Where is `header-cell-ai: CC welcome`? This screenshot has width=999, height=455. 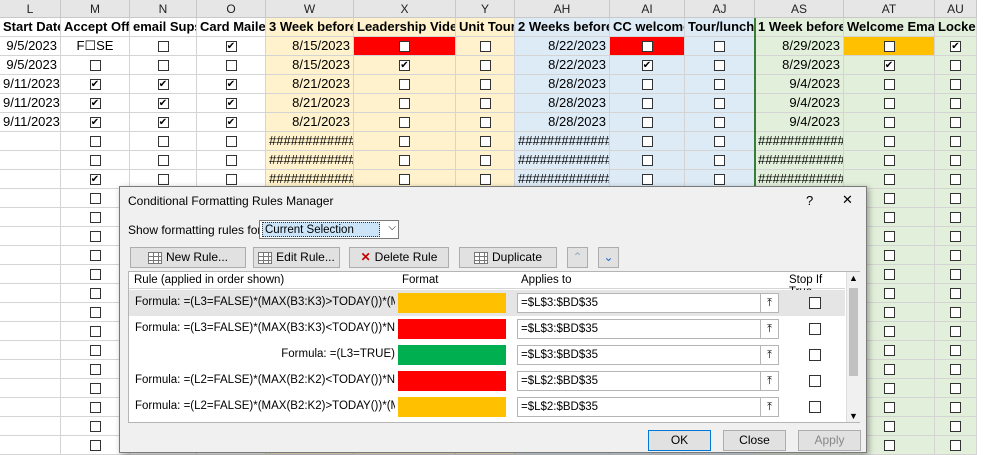
header-cell-ai: CC welcome is located at coordinates (647, 27).